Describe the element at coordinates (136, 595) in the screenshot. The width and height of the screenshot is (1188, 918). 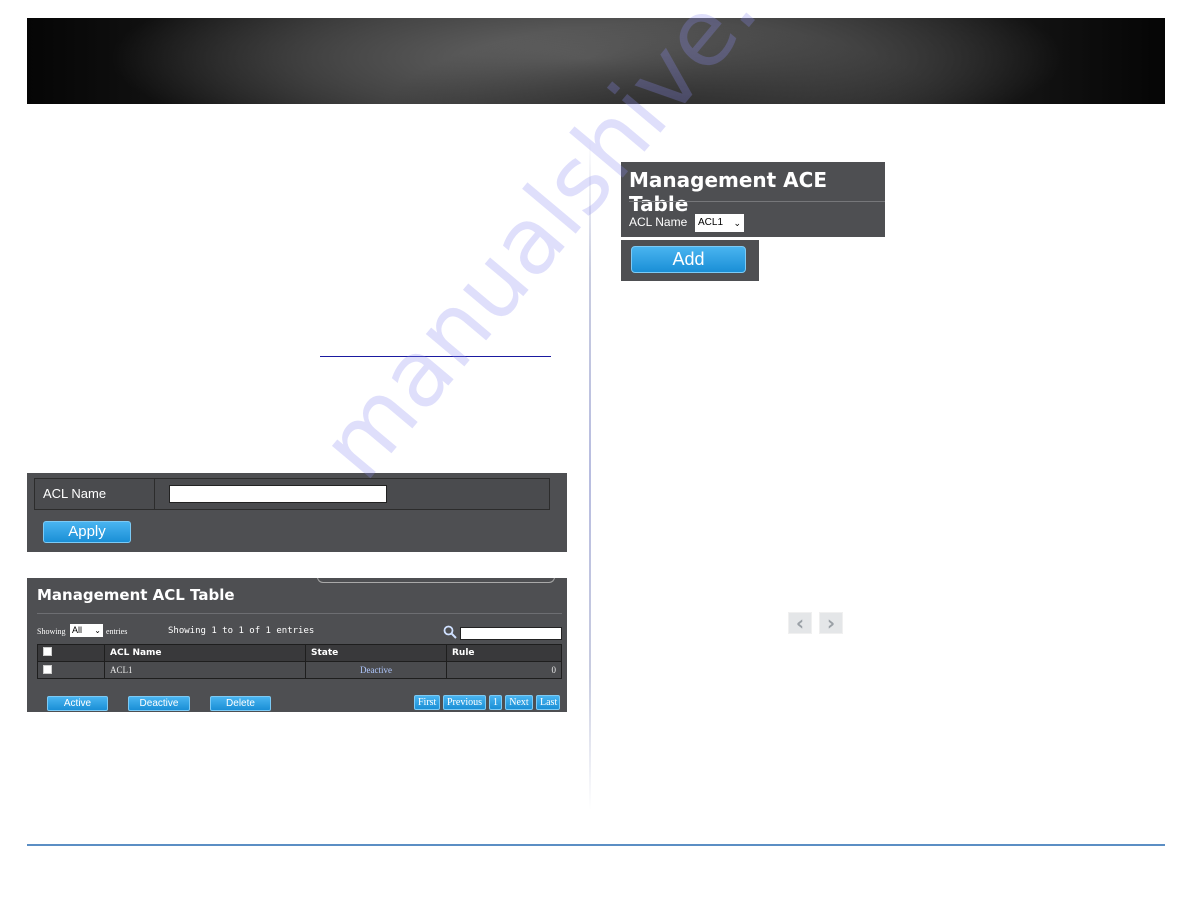
I see `acl-table-title: Management ACL Table` at that location.